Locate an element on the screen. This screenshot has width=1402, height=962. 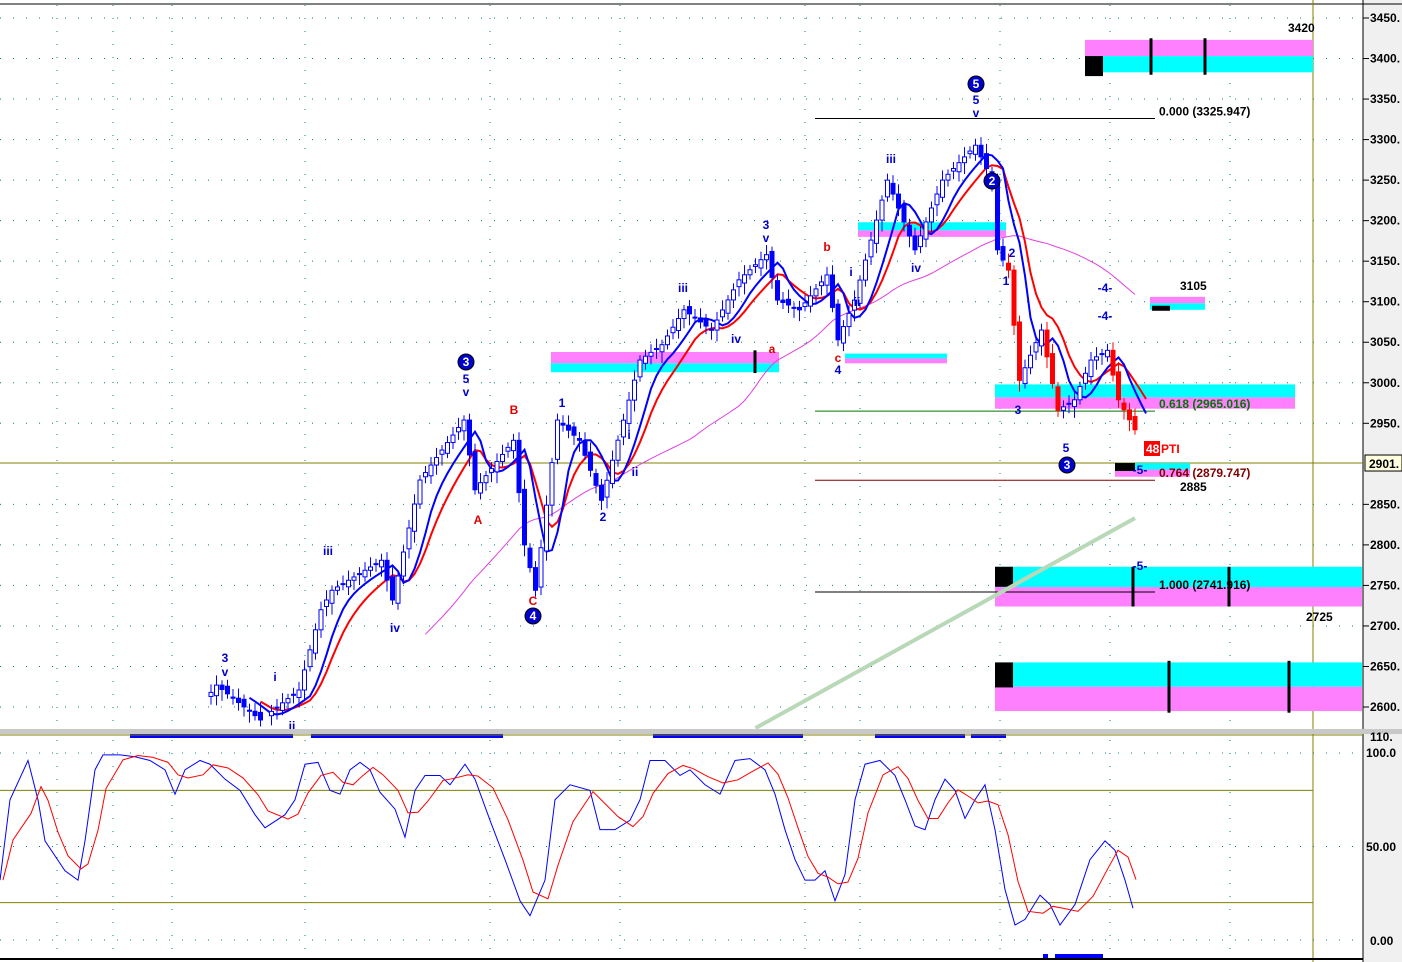
target-price-label: 2725 is located at coordinates (1319, 617).